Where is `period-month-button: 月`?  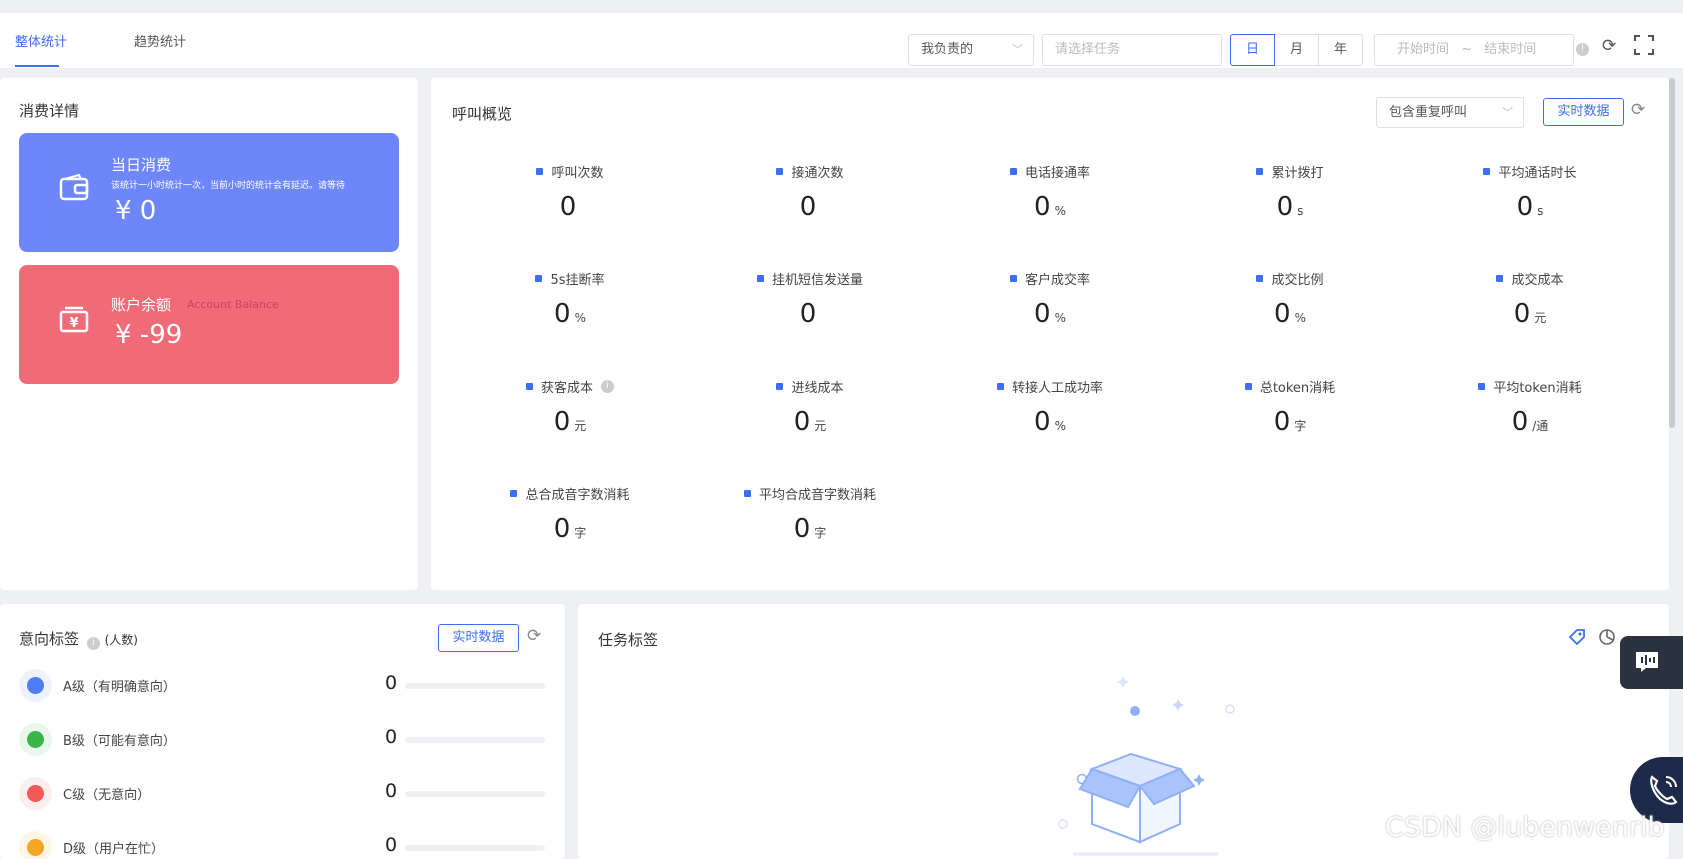 period-month-button: 月 is located at coordinates (1296, 50).